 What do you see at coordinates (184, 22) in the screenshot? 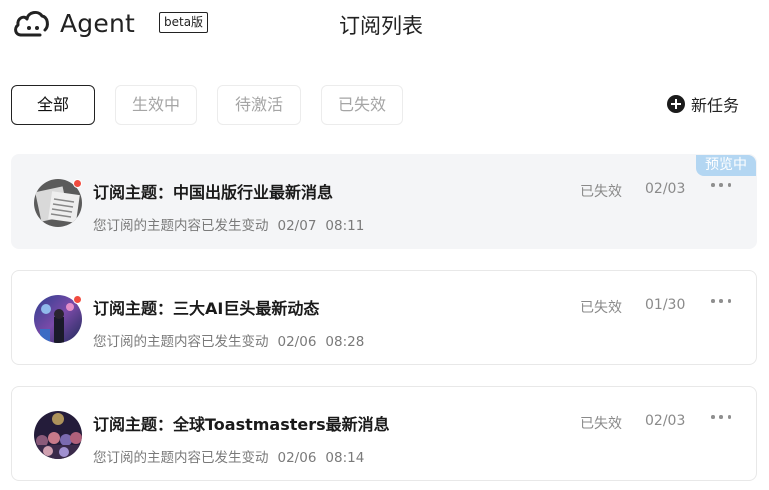
I see `beta-badge: beta版` at bounding box center [184, 22].